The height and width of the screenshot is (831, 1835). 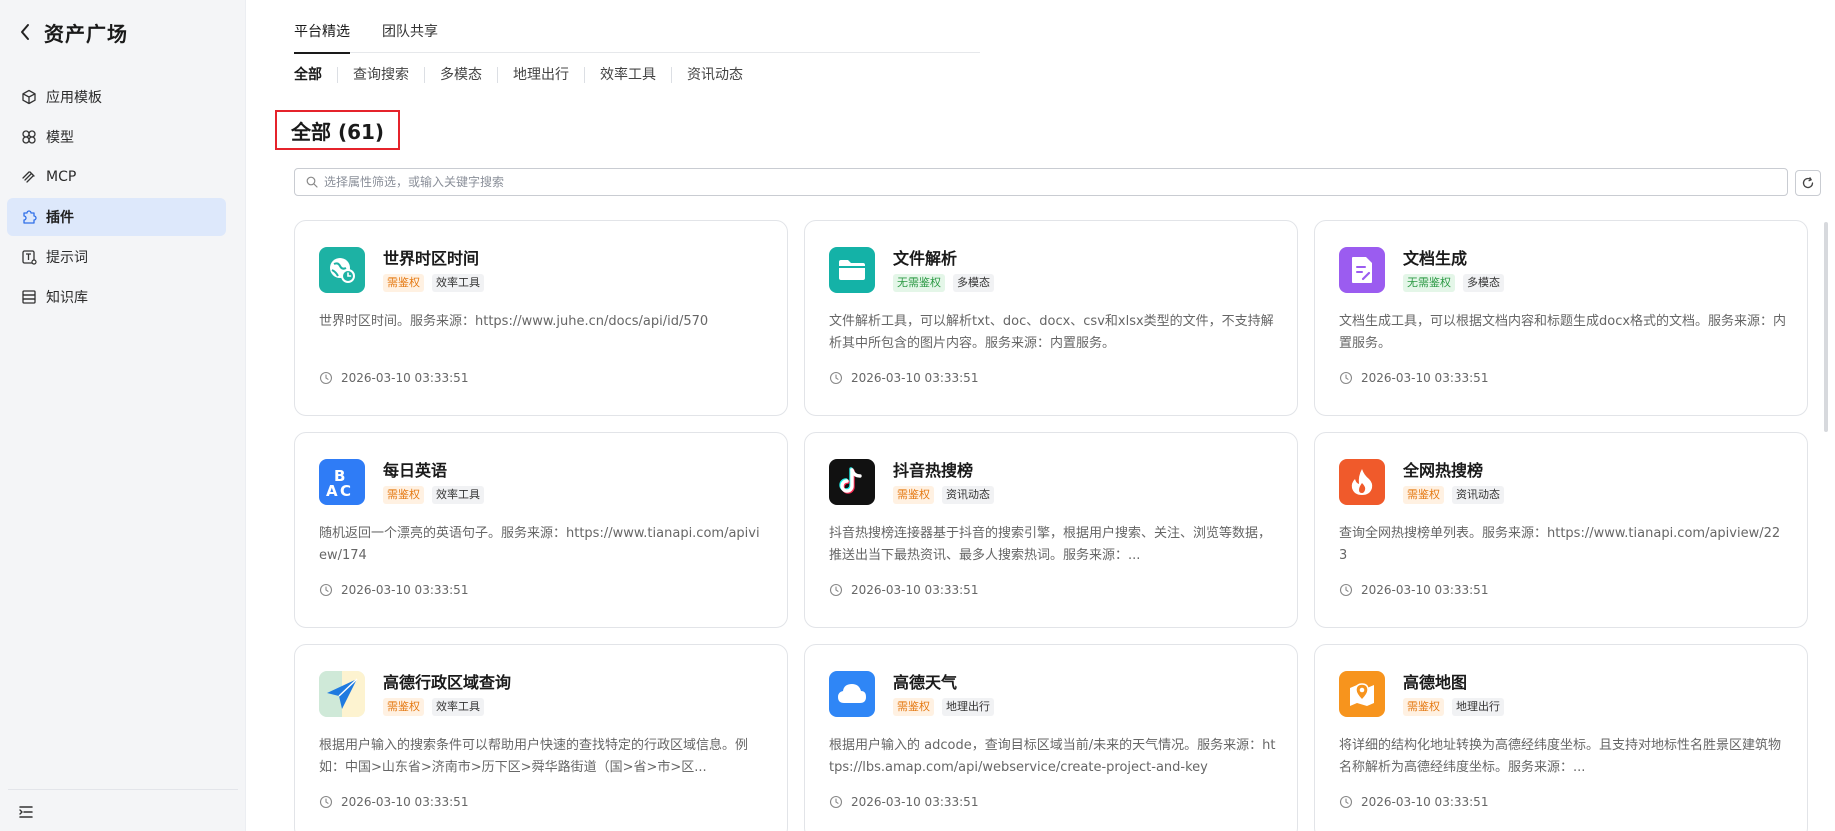 I want to click on sidebar-nav: 应用模板 模型 MCP 插件 提示词 知识库, so click(x=116, y=198).